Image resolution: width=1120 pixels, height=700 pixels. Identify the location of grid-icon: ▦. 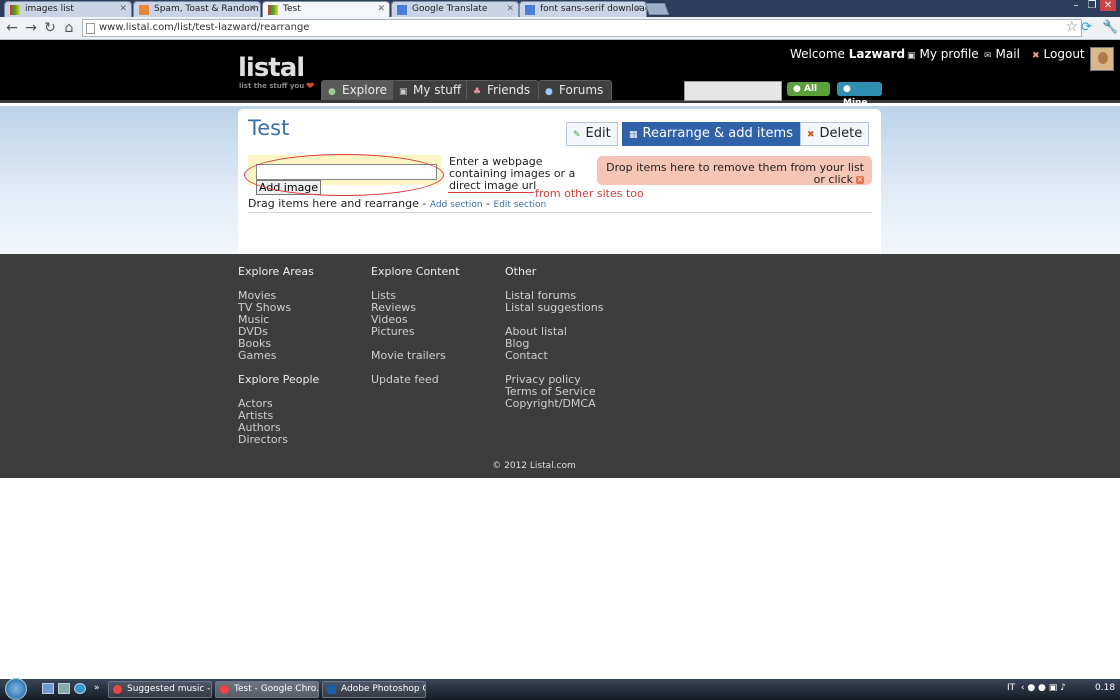
(633, 135).